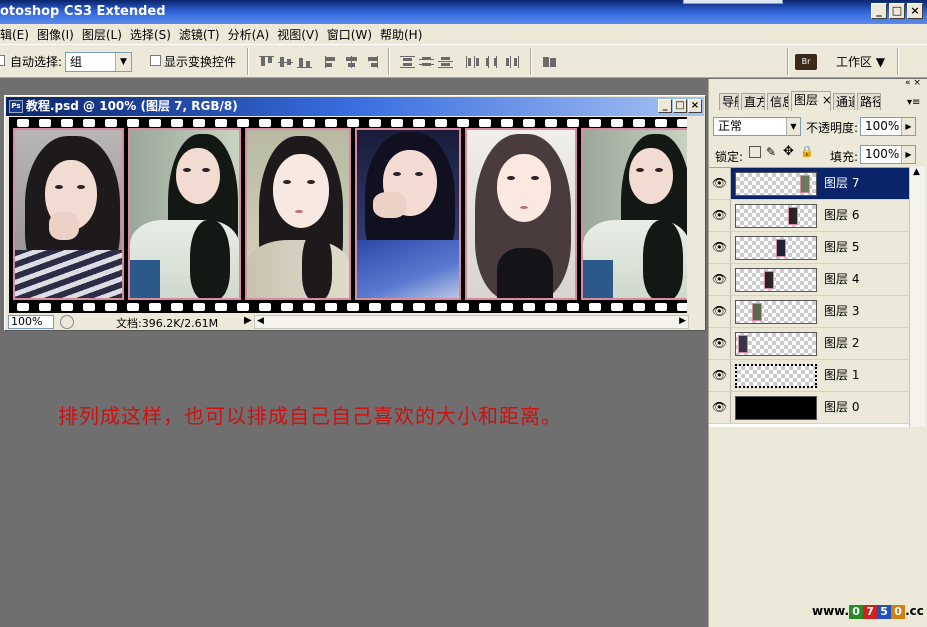  Describe the element at coordinates (879, 11) in the screenshot. I see `minimize-button: _` at that location.